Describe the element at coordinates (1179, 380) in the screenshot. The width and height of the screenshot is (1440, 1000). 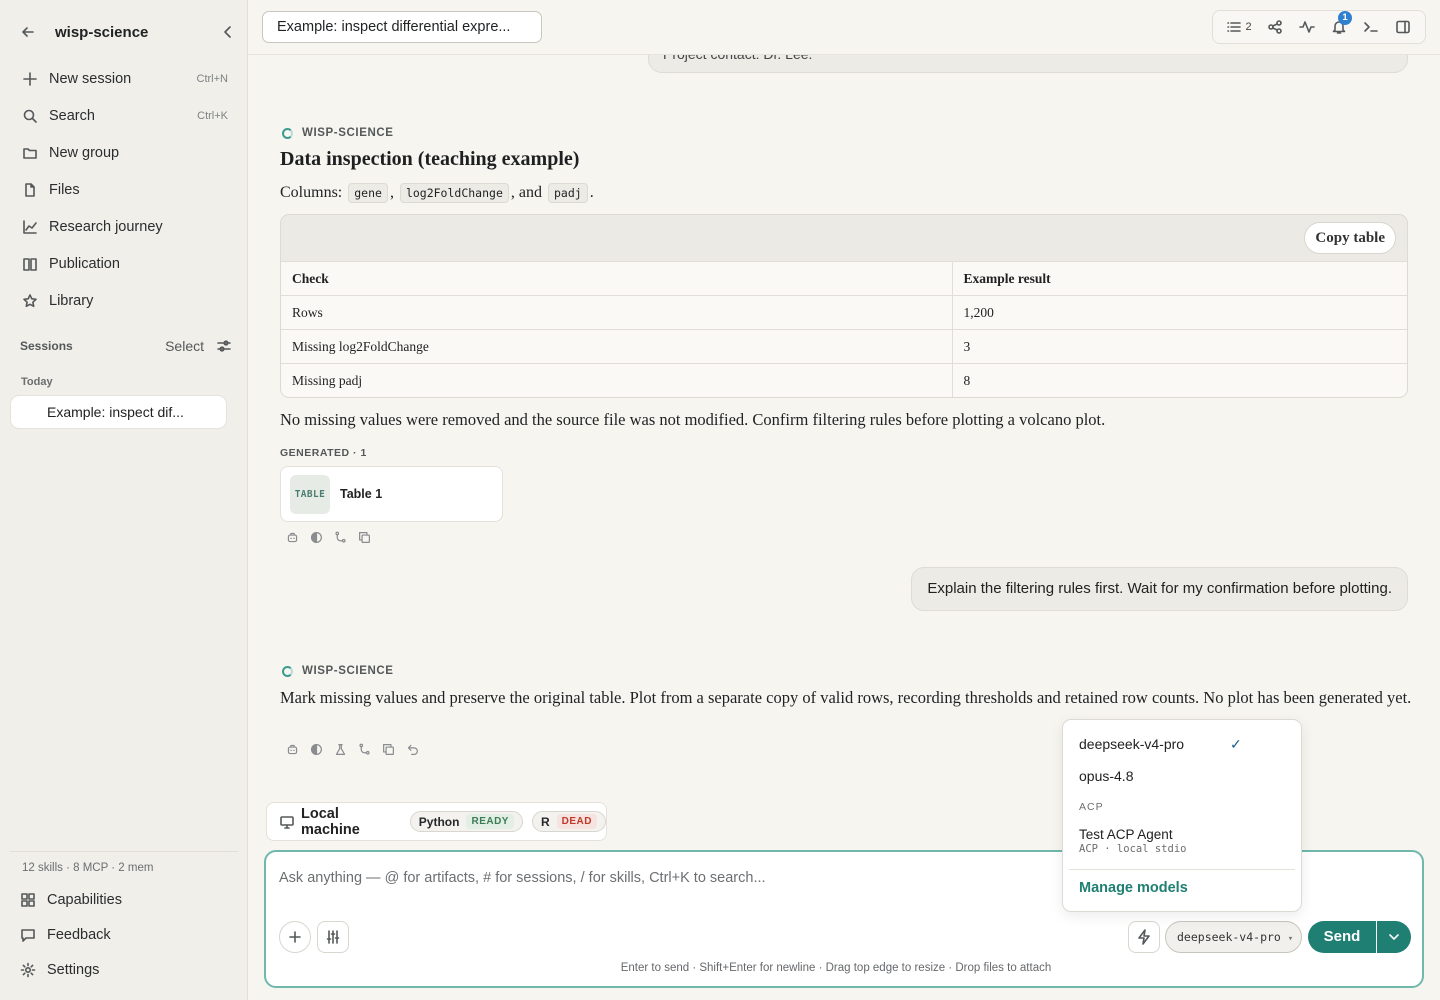
I see `table-cell: 8` at that location.